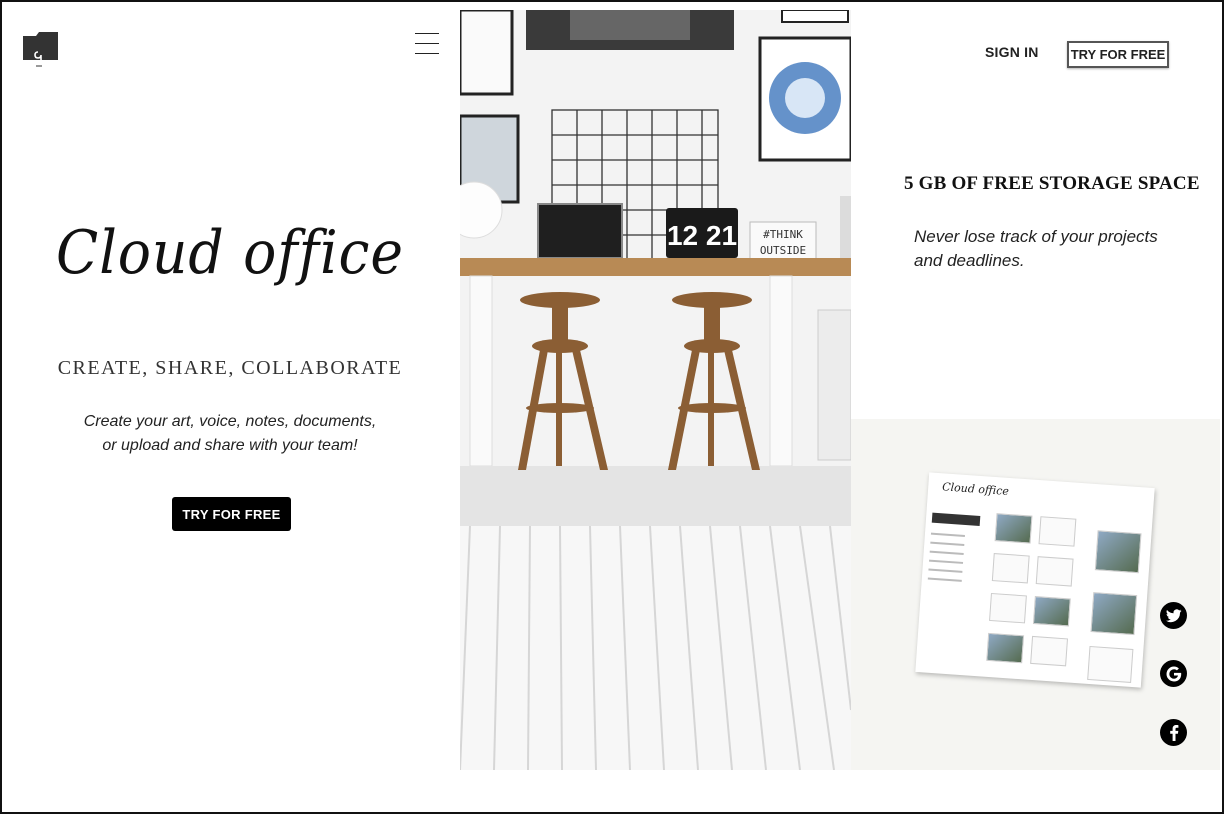 Image resolution: width=1224 pixels, height=814 pixels. What do you see at coordinates (230, 445) in the screenshot?
I see `hero-description-line2: or upload and share with your team!` at bounding box center [230, 445].